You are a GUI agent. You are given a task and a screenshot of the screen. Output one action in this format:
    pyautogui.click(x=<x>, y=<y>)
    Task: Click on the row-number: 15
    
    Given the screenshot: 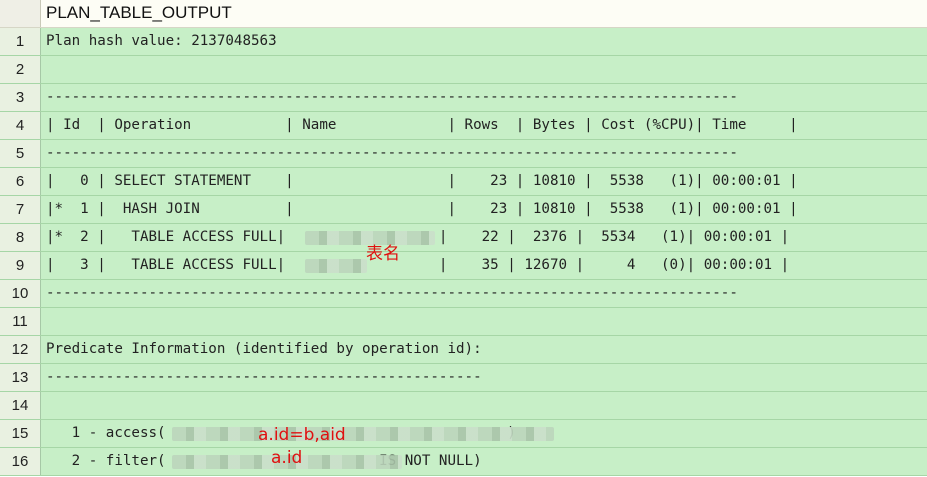 What is the action you would take?
    pyautogui.click(x=20, y=433)
    